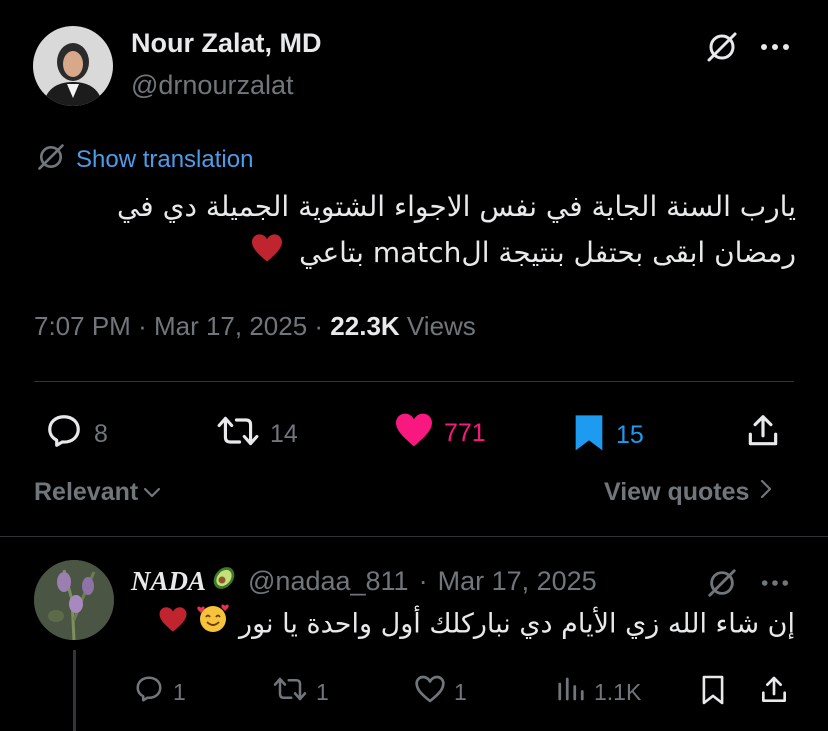 The image size is (828, 731). I want to click on view-quotes-link: View quotes, so click(688, 492).